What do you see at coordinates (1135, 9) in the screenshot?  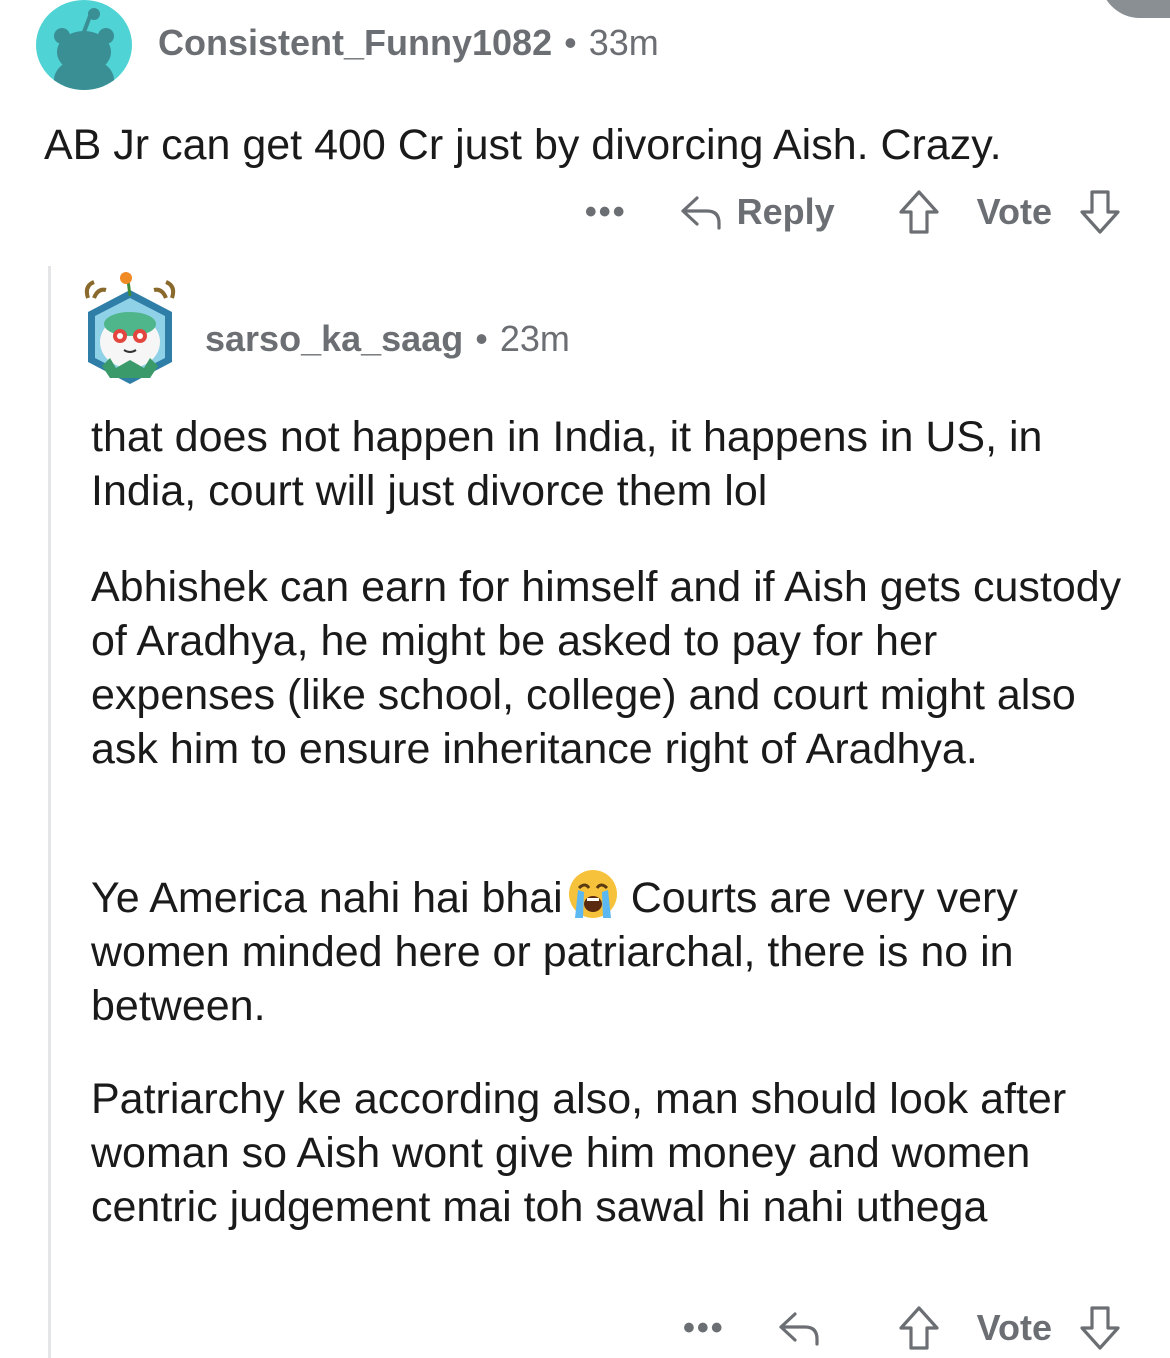 I see `corner-decoration` at bounding box center [1135, 9].